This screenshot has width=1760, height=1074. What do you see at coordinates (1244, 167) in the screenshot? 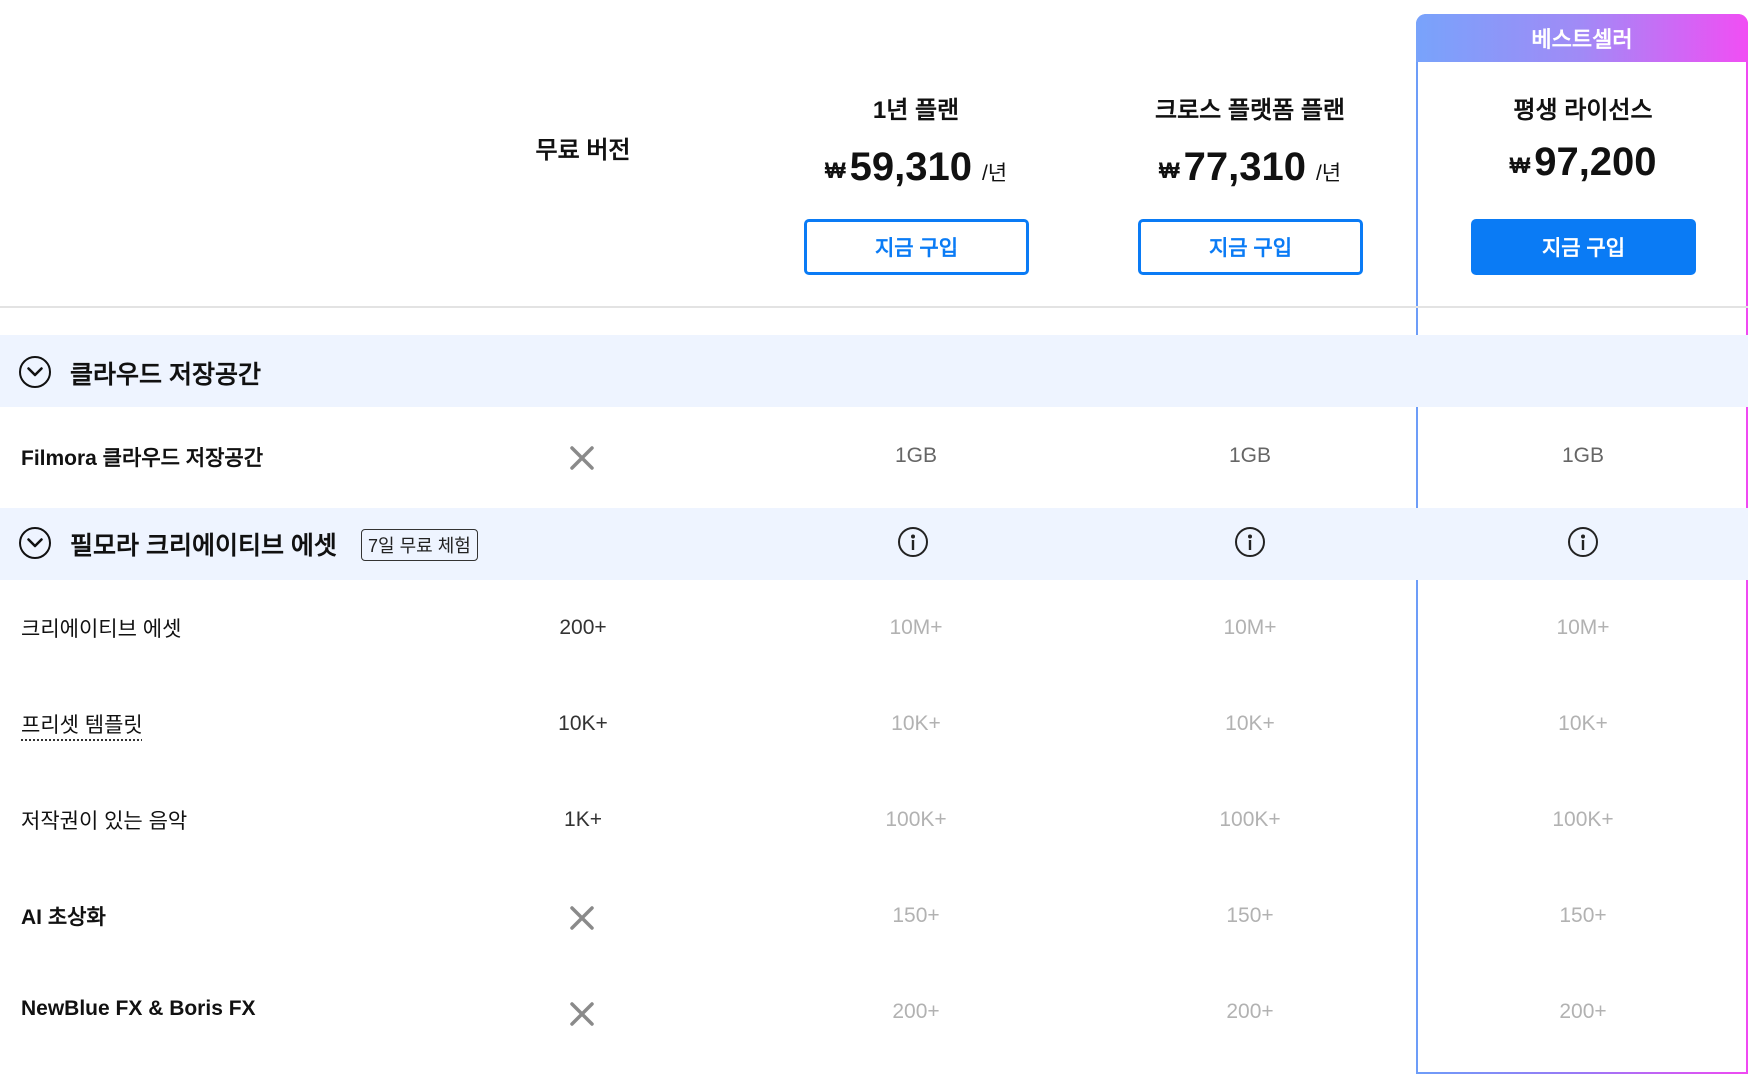
I see `price-amount: 77,310` at bounding box center [1244, 167].